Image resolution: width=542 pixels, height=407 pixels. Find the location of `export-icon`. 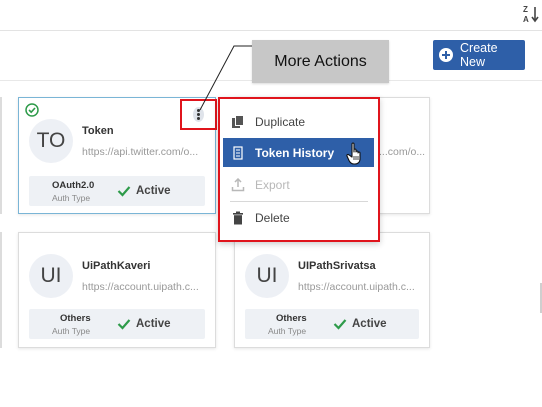

export-icon is located at coordinates (238, 184).